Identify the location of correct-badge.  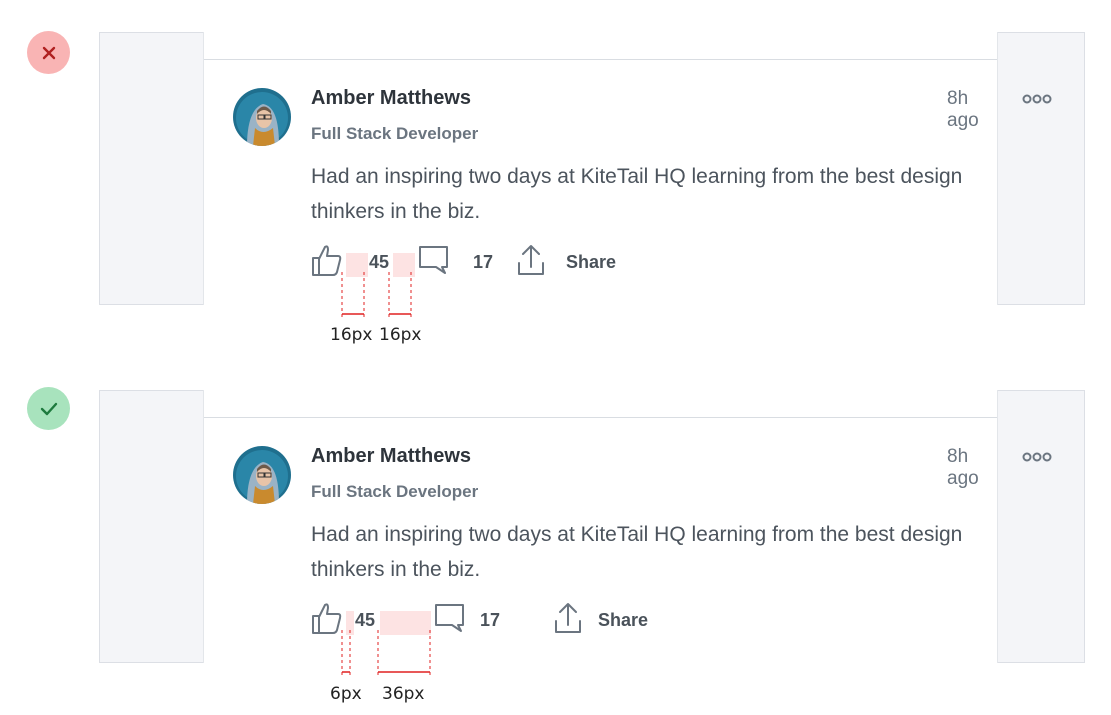
(48, 408).